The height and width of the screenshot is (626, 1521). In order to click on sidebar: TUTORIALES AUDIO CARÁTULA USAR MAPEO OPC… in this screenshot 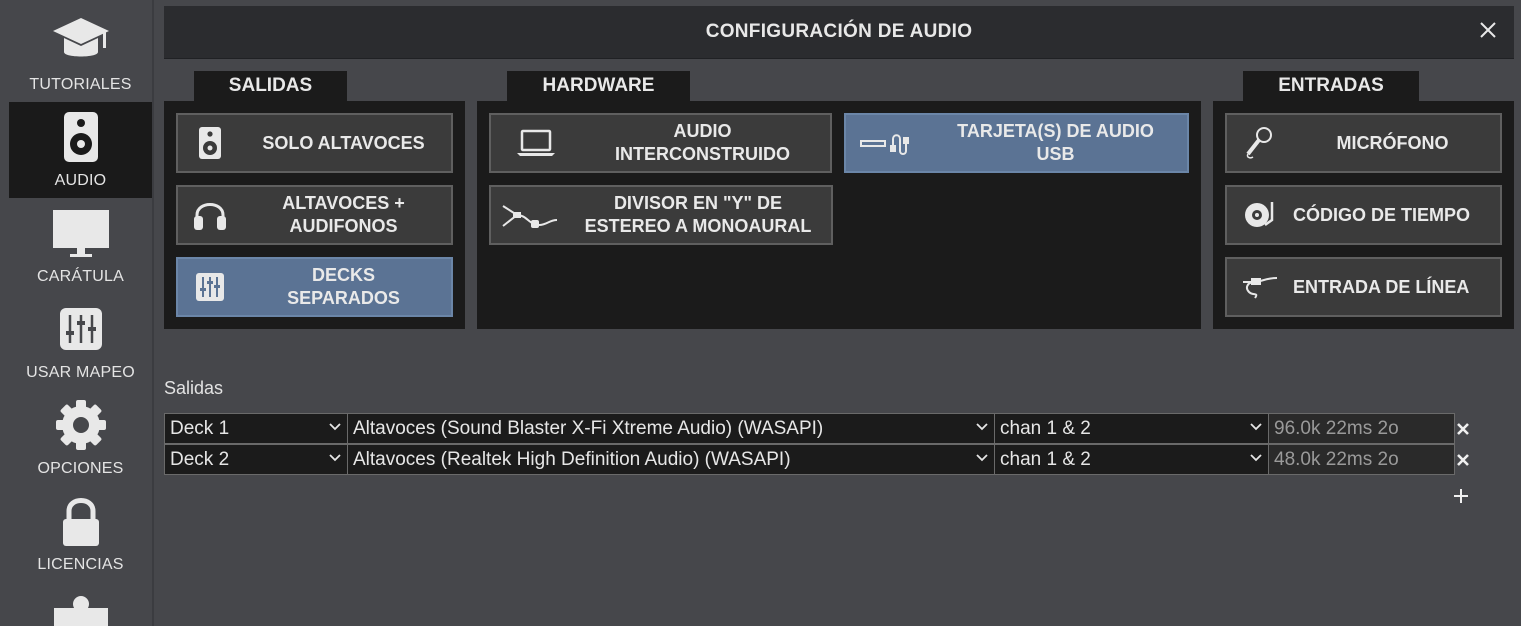, I will do `click(77, 313)`.